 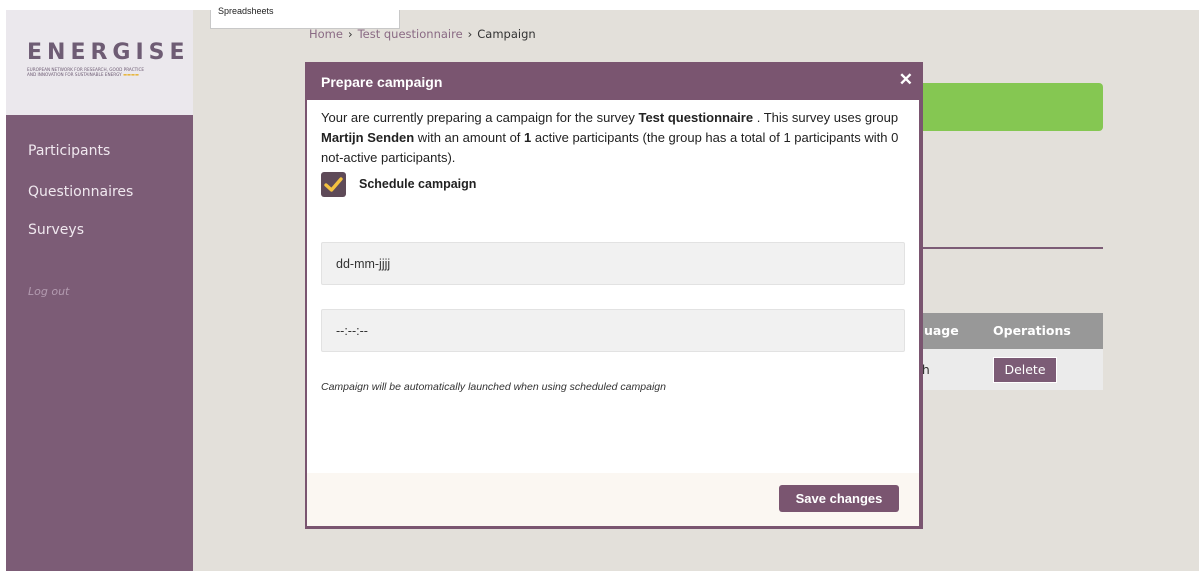 I want to click on dropdown-spreadsheets-label: Spreadsheets, so click(x=246, y=11).